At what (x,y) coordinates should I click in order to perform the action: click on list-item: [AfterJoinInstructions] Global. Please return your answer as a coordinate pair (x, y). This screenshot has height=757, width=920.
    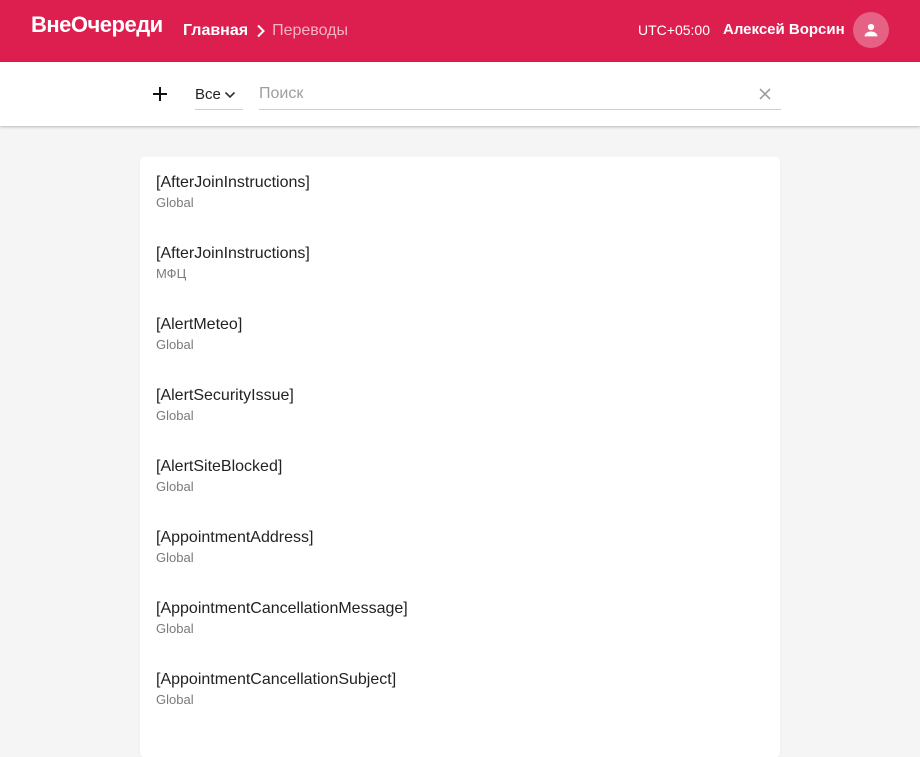
    Looking at the image, I should click on (456, 199).